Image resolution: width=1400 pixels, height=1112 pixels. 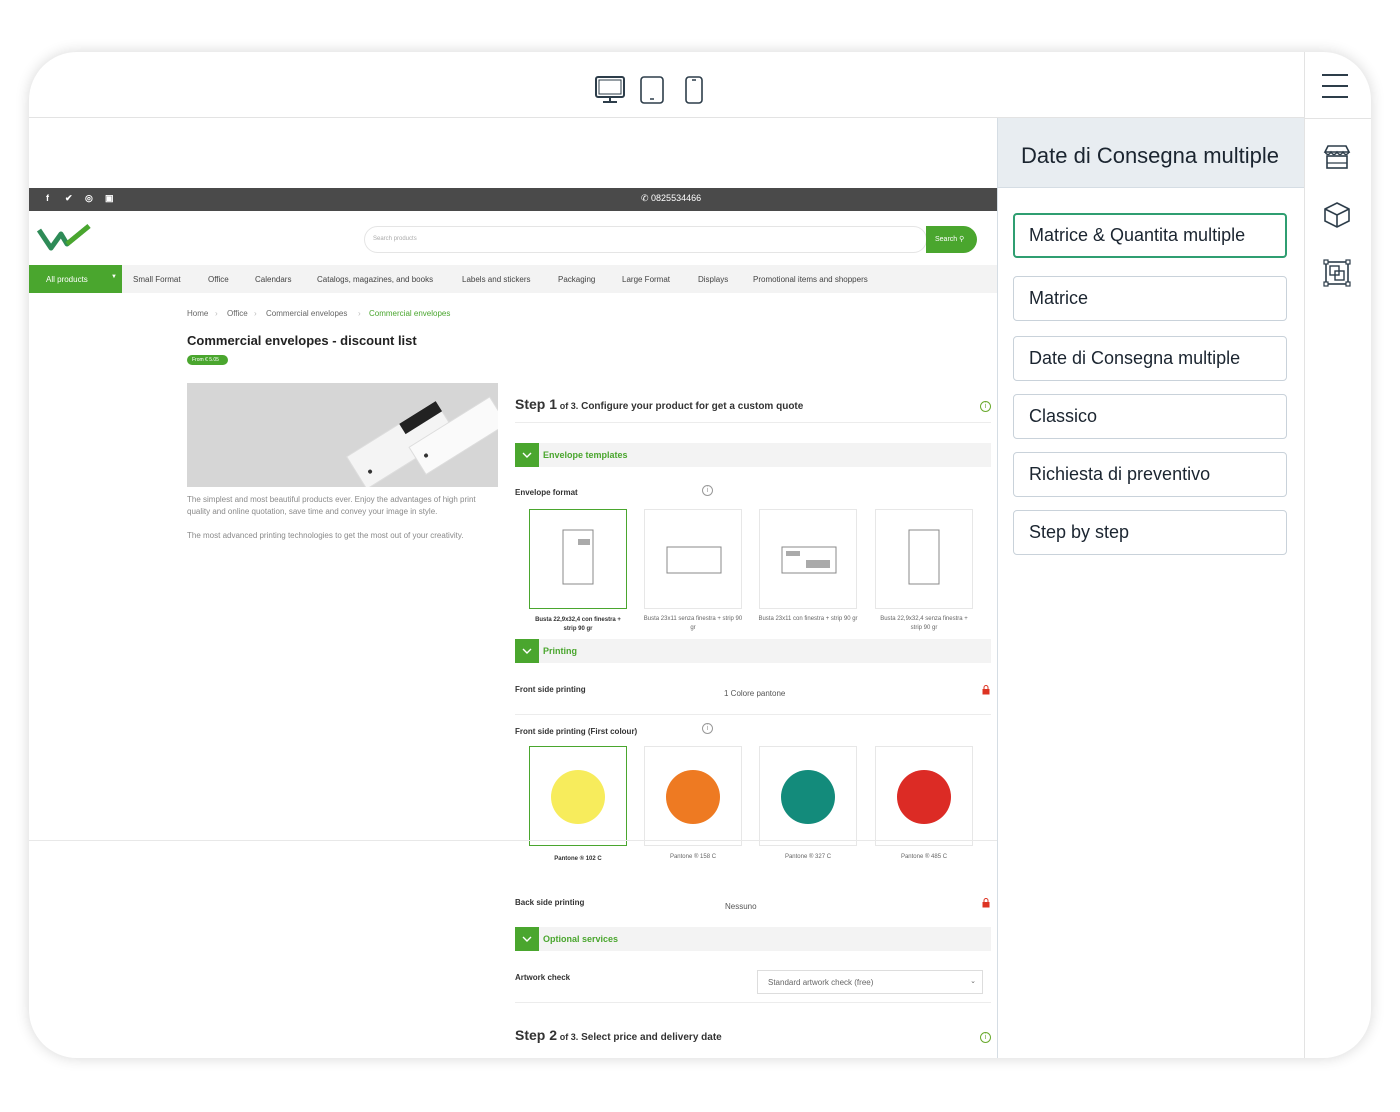 I want to click on desktop-icon, so click(x=610, y=90).